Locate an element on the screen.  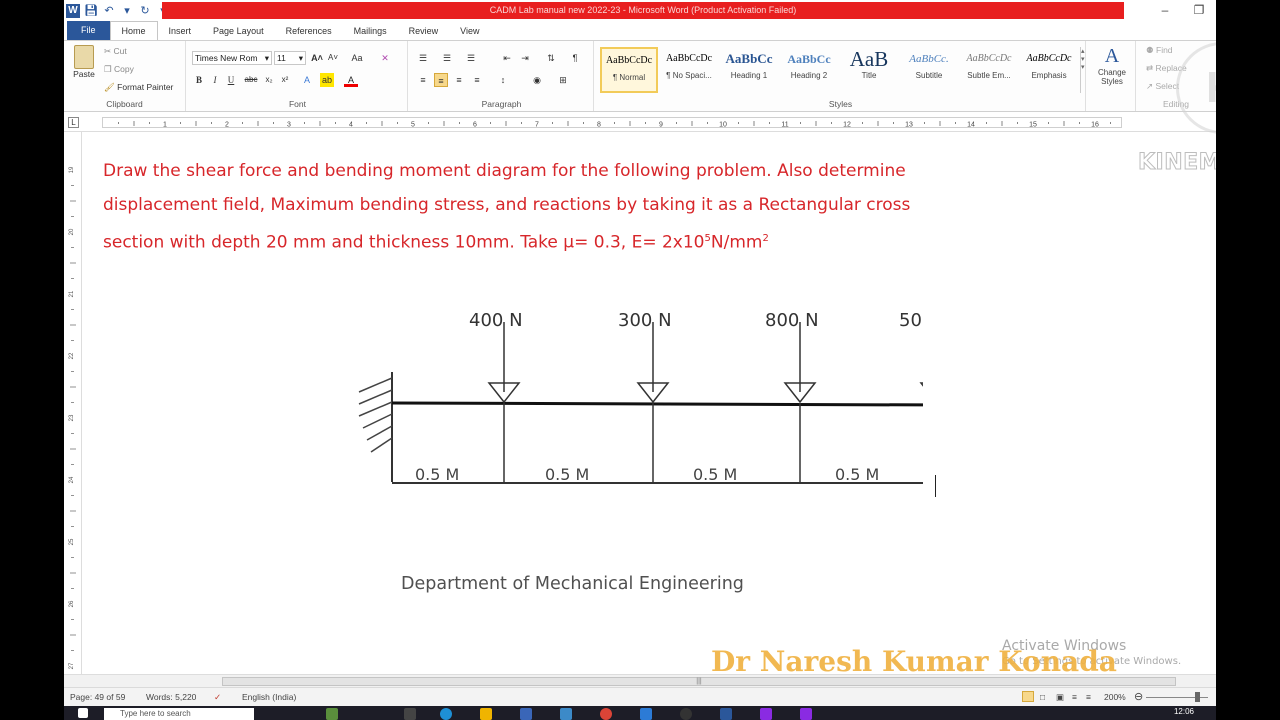
minimize-icon: – is located at coordinates (1165, 10).